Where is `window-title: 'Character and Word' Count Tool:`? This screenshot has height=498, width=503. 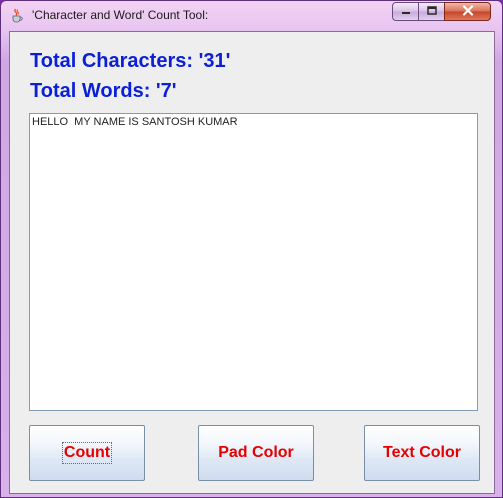 window-title: 'Character and Word' Count Tool: is located at coordinates (120, 15).